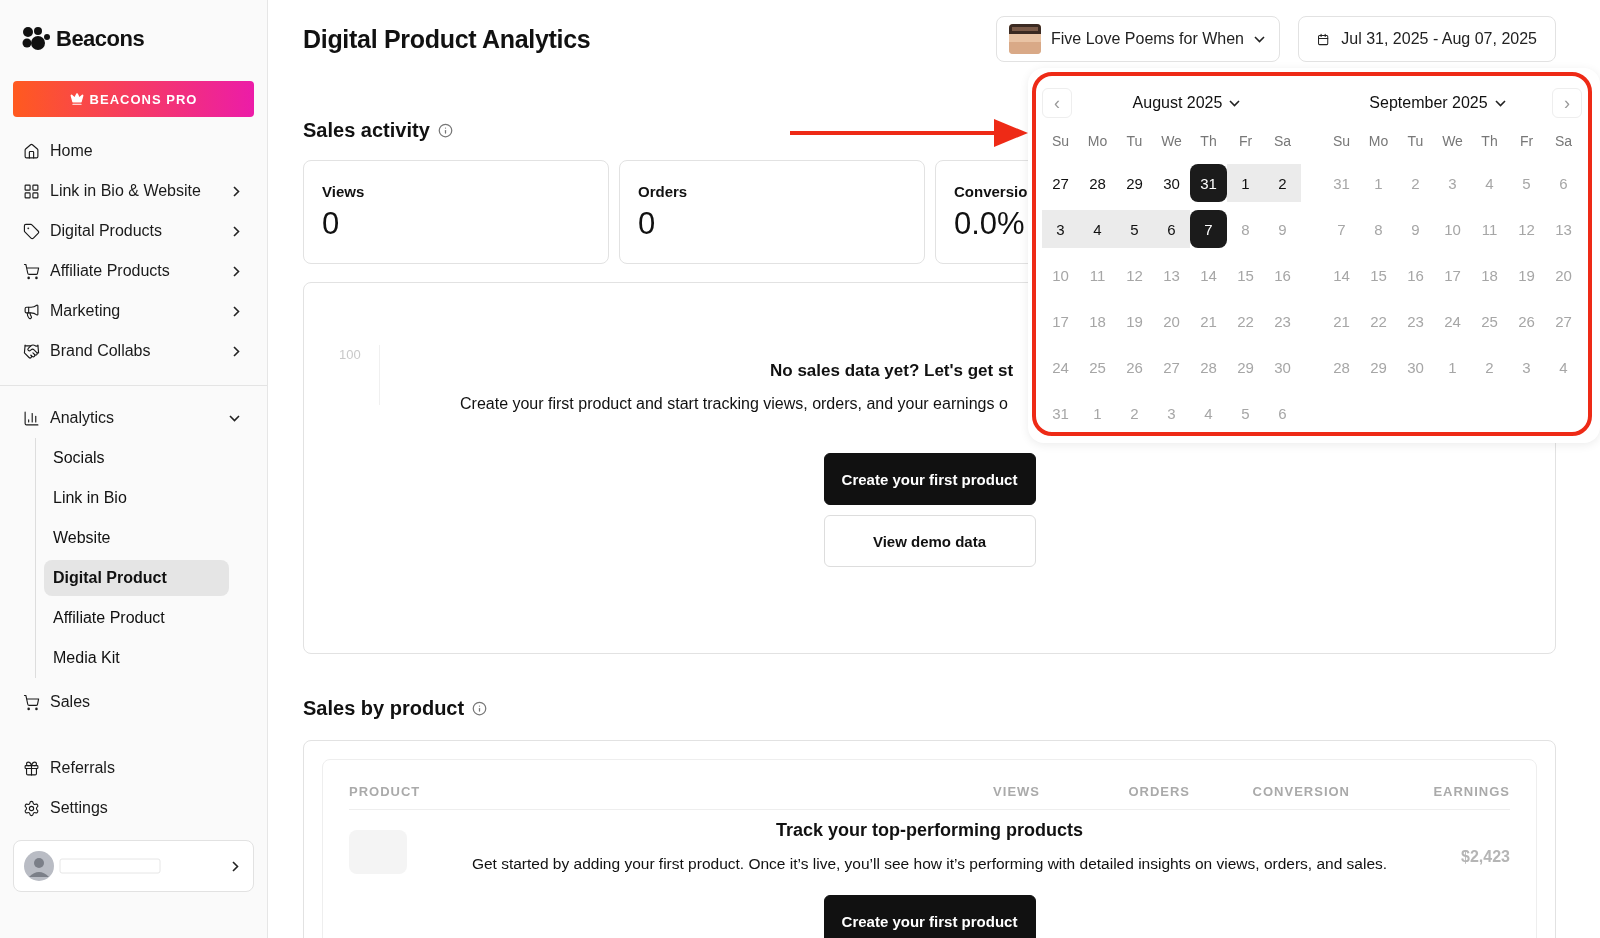  Describe the element at coordinates (133, 311) in the screenshot. I see `nav-item: Marketing` at that location.